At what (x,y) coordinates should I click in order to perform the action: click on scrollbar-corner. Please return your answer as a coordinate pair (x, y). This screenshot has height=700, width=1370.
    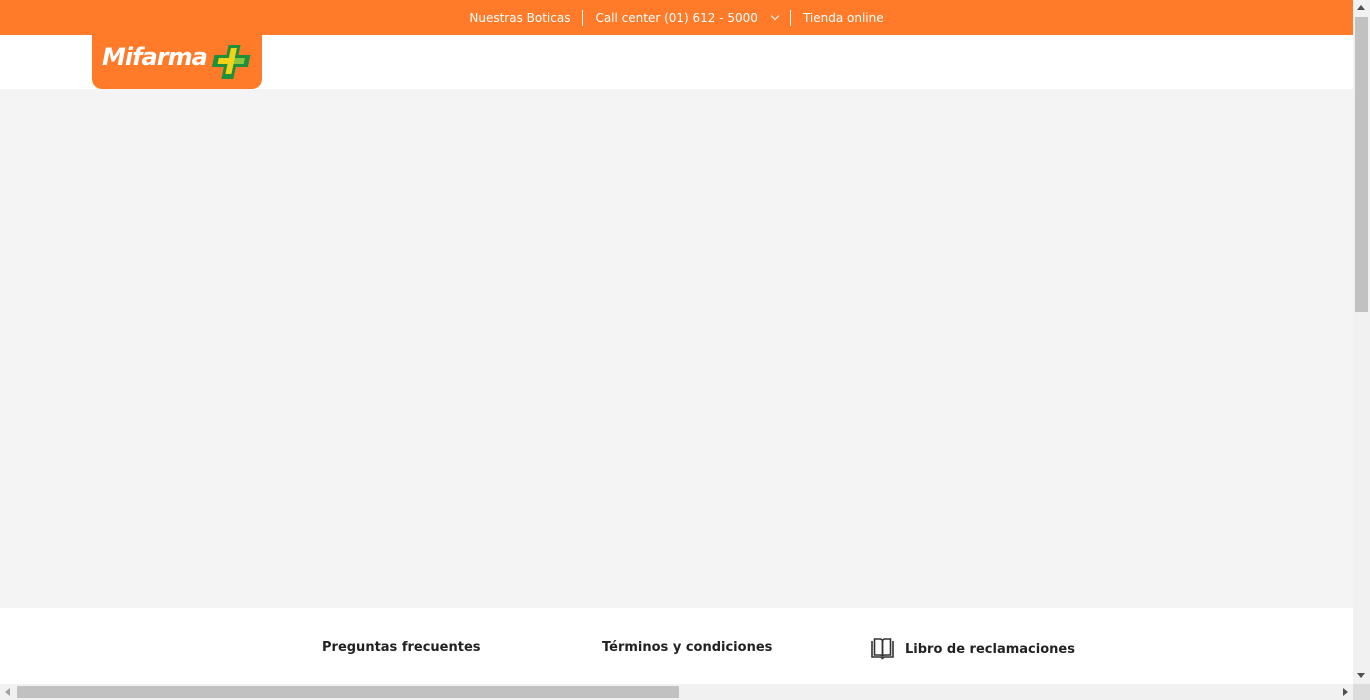
    Looking at the image, I should click on (1361, 692).